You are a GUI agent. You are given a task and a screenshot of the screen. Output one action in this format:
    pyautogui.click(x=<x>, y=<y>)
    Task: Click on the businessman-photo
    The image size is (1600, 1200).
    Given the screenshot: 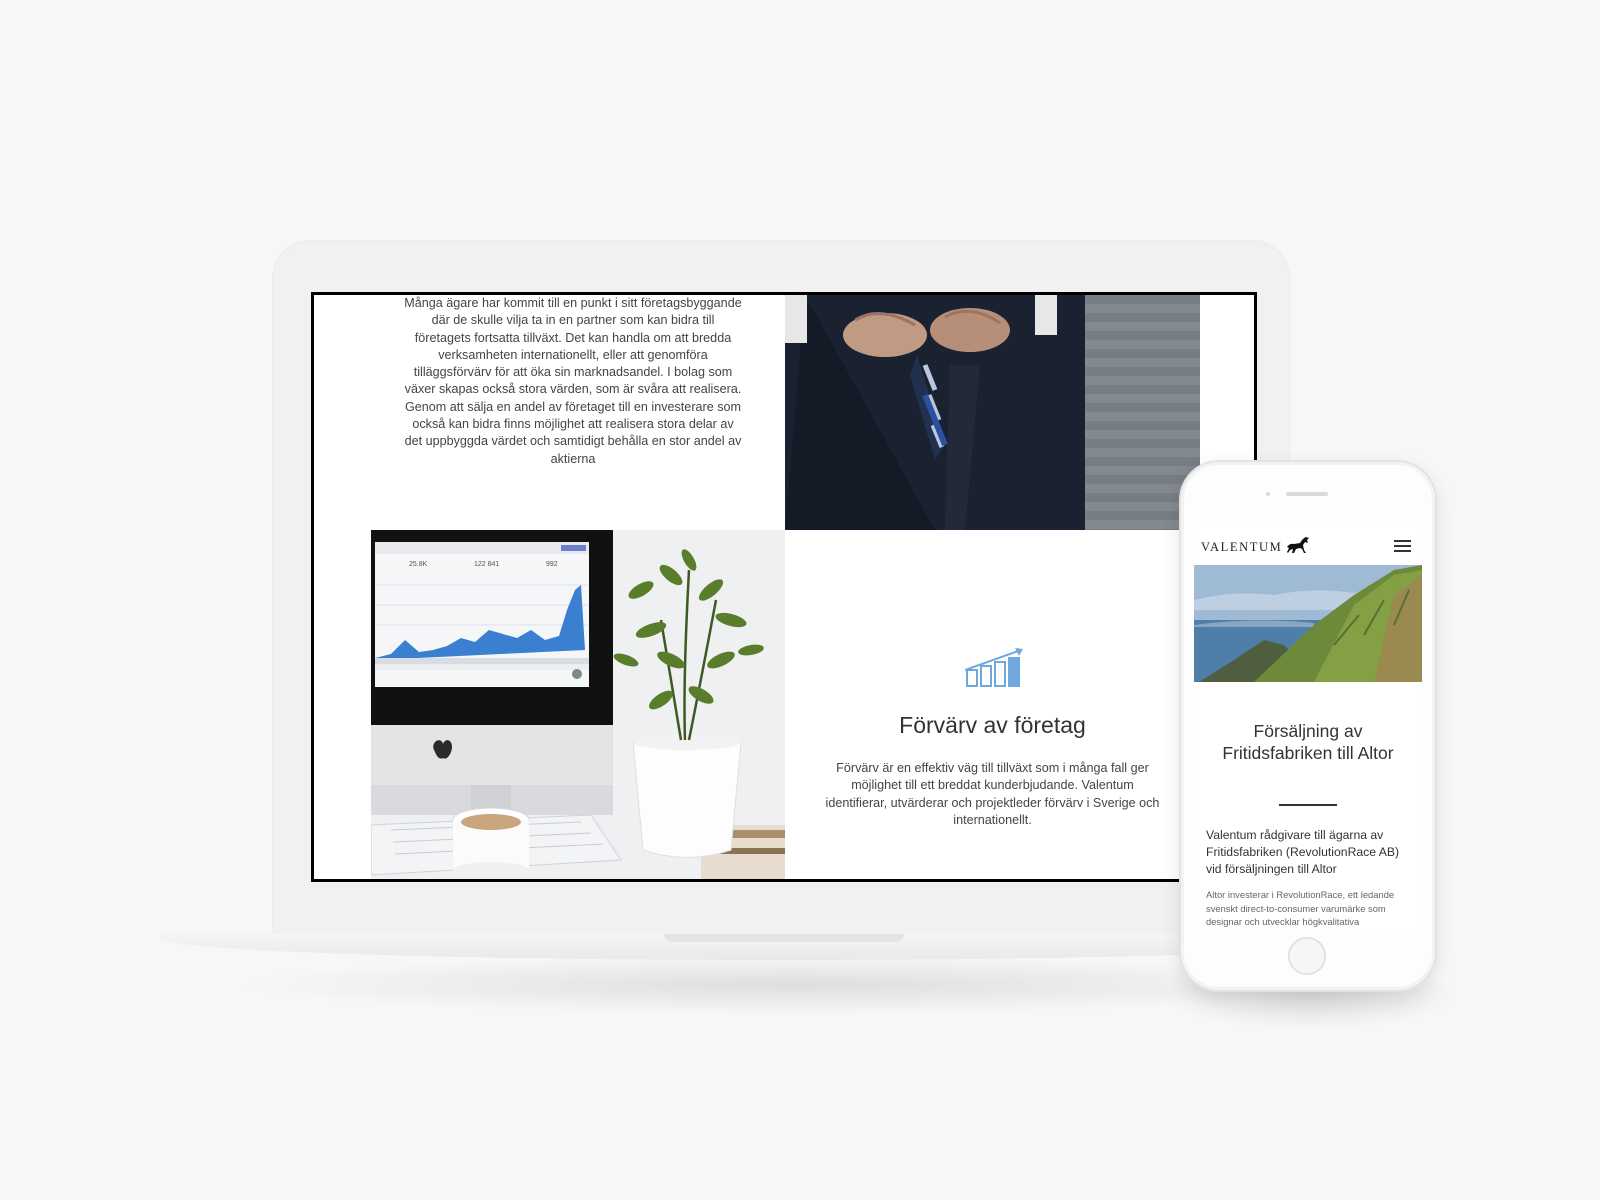 What is the action you would take?
    pyautogui.click(x=992, y=412)
    